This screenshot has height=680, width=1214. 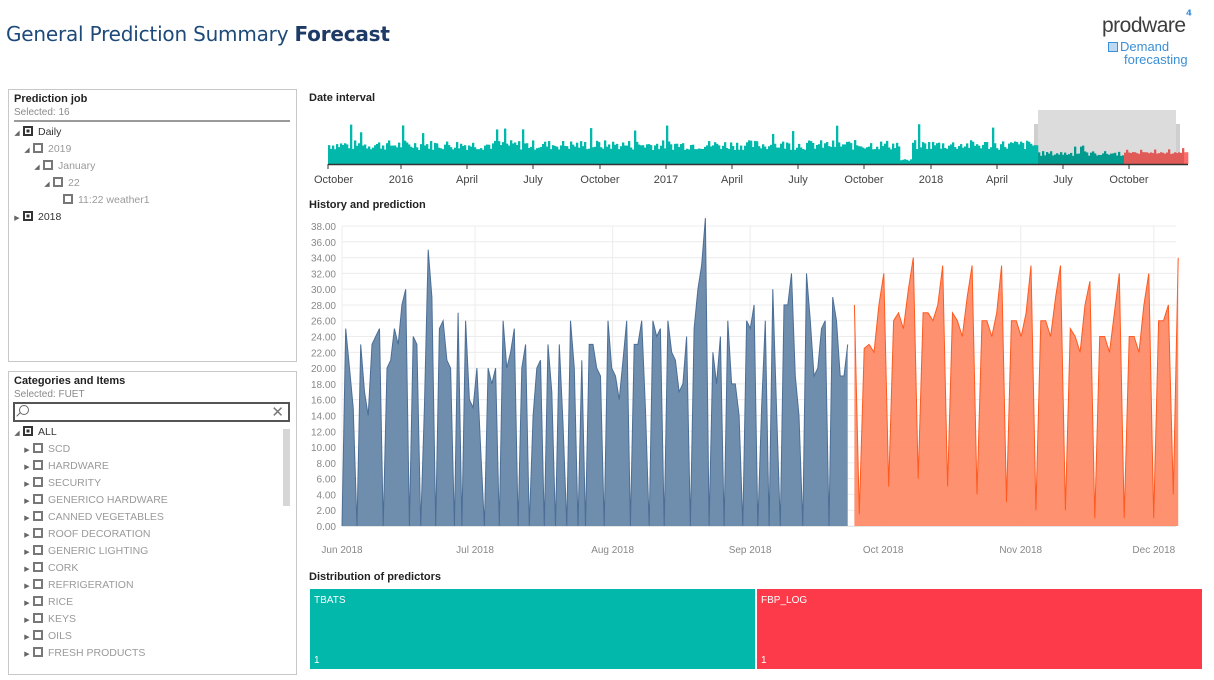 What do you see at coordinates (532, 629) in the screenshot?
I see `treemap-cell-tbats: TBATS 1` at bounding box center [532, 629].